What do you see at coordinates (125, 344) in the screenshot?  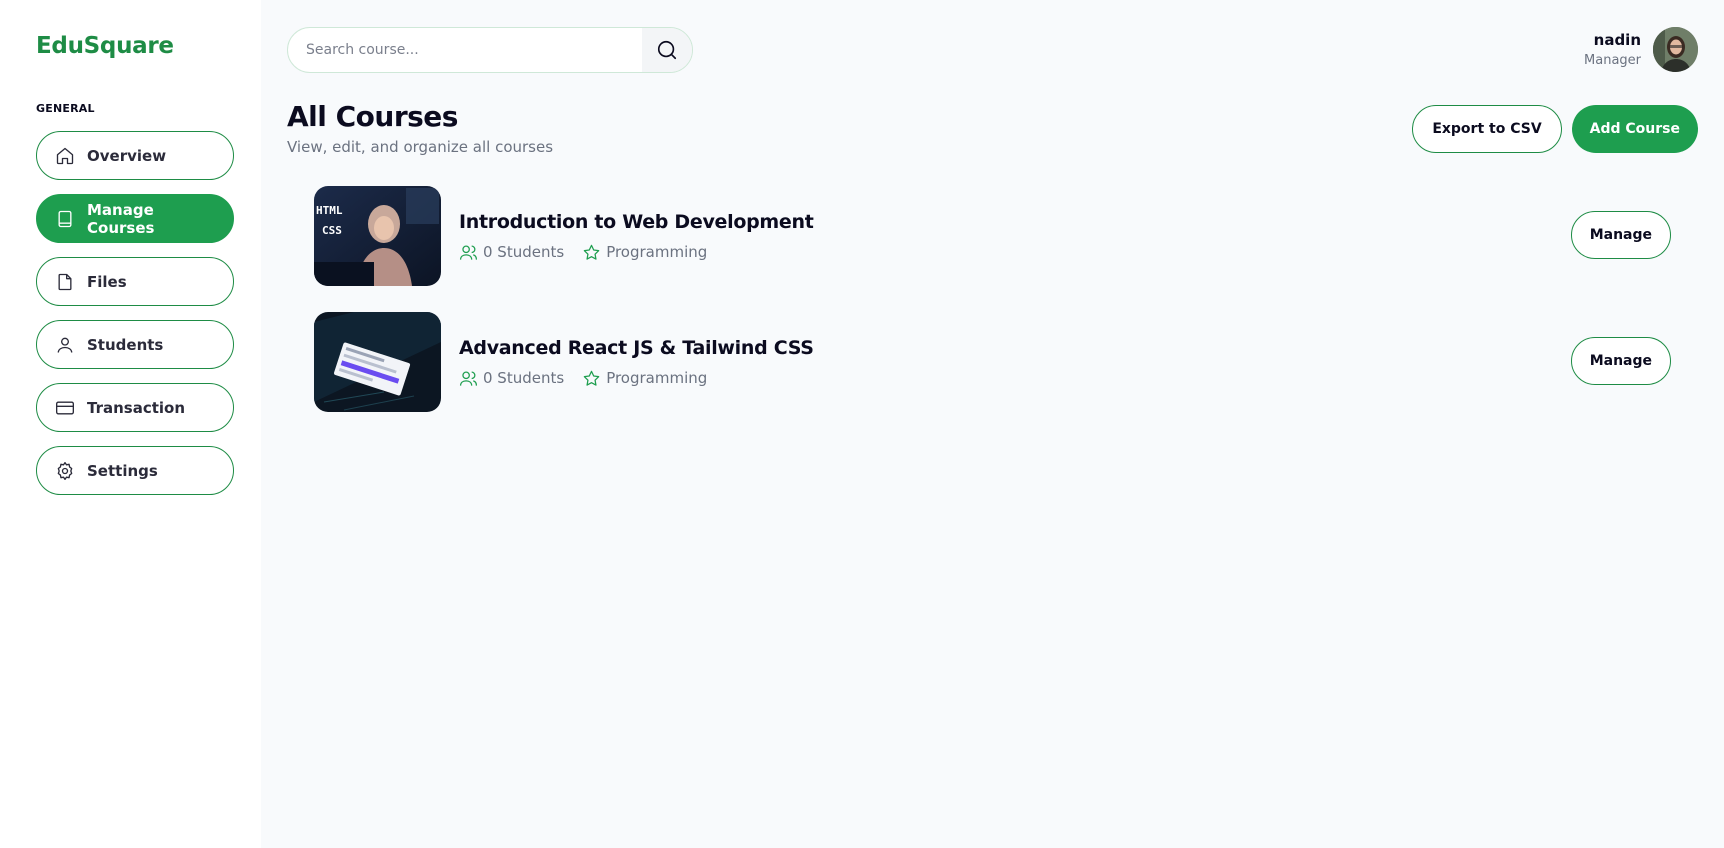 I see `sidebar-item-label: Students` at bounding box center [125, 344].